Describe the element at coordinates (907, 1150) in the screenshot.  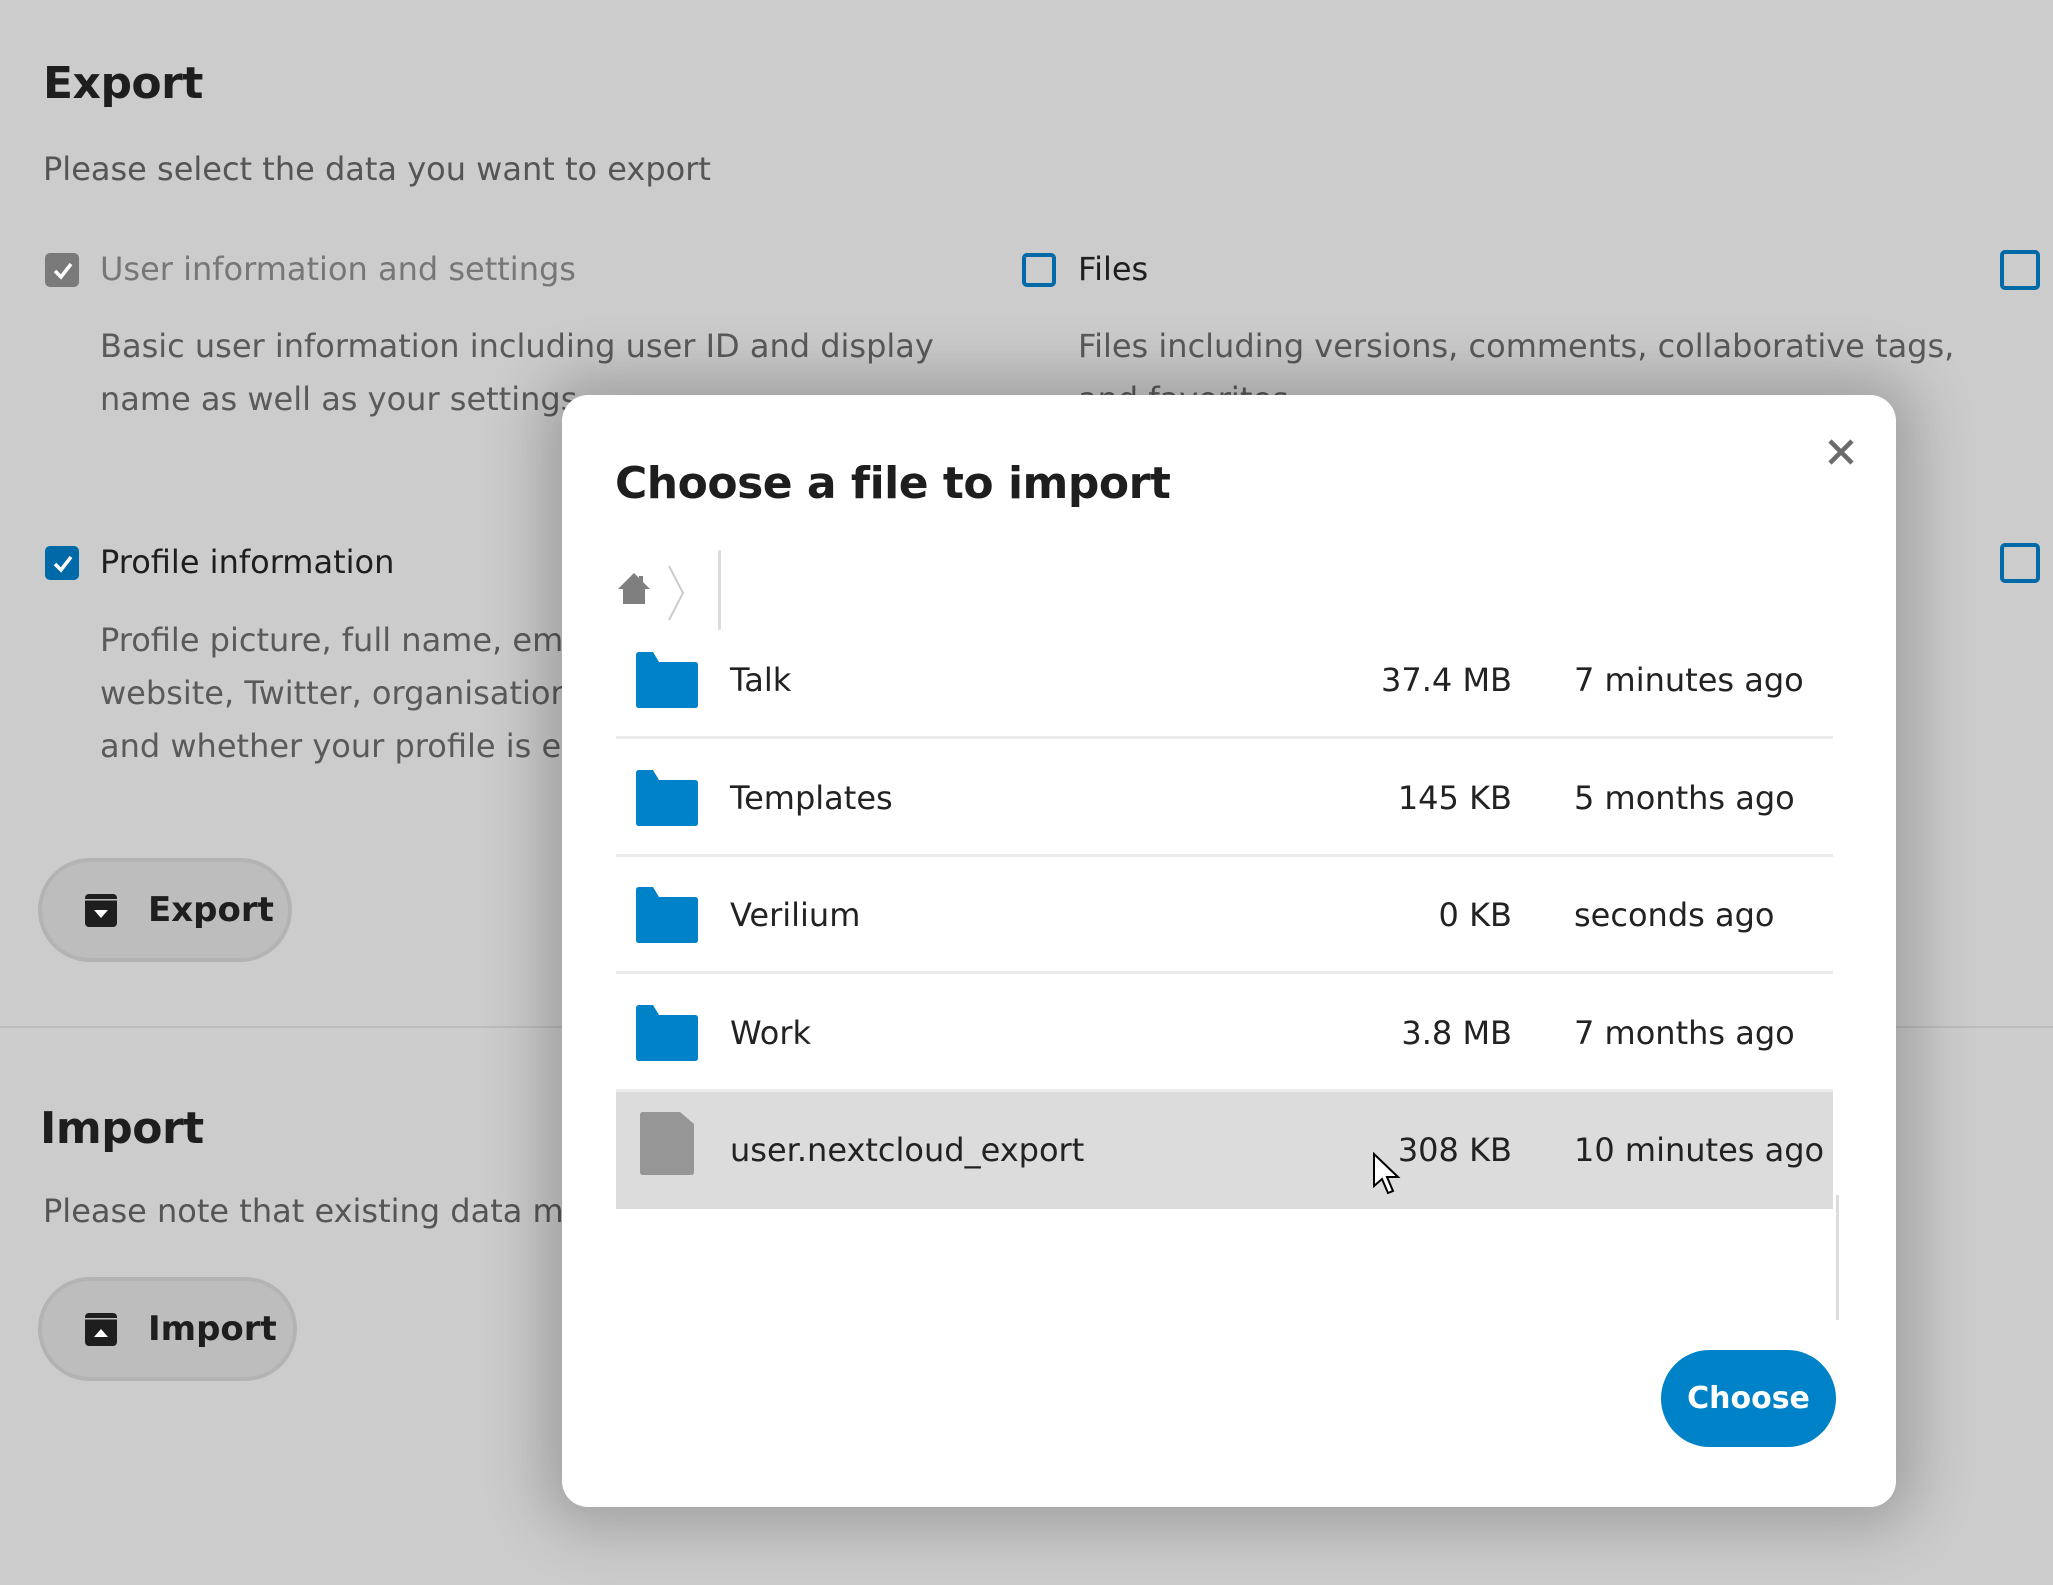
I see `file-name: user.nextcloud_export` at that location.